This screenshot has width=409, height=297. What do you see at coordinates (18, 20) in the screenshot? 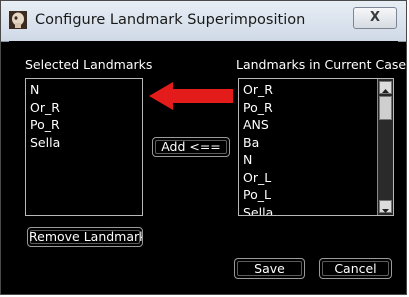
I see `landmark-app-icon` at bounding box center [18, 20].